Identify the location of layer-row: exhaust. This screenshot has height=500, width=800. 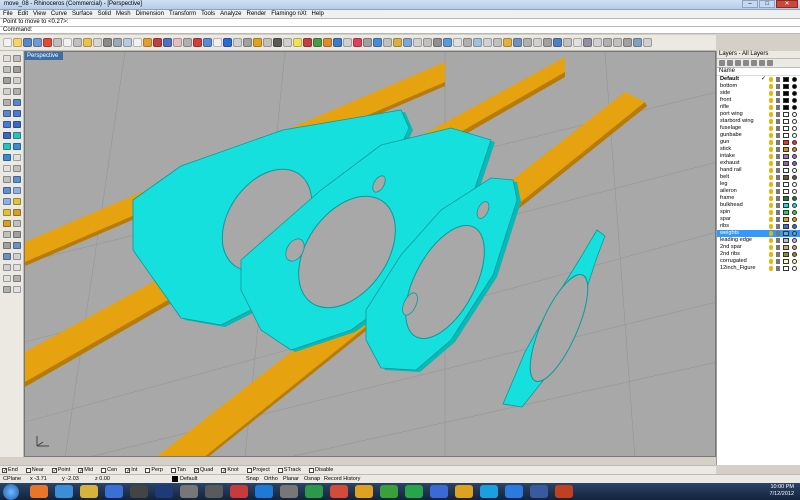
(758, 163).